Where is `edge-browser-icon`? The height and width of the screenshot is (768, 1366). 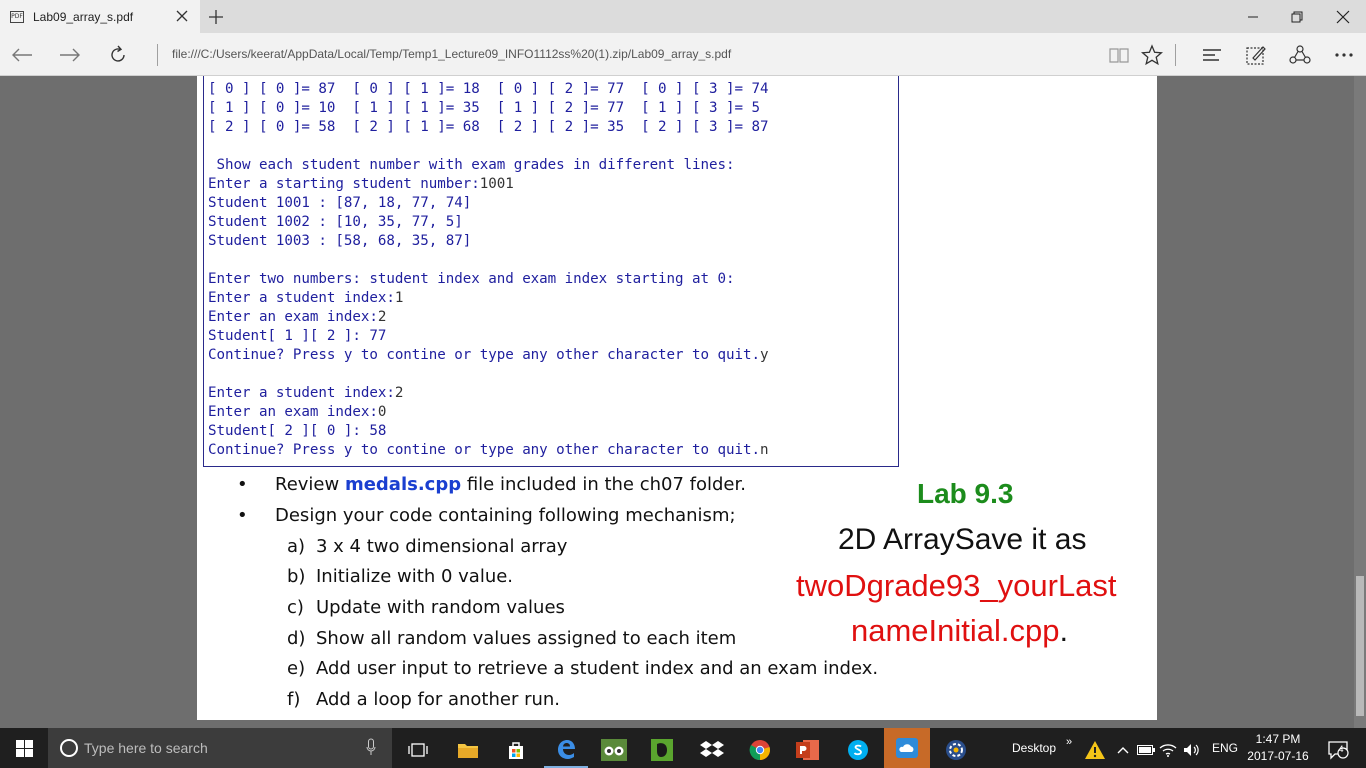
edge-browser-icon is located at coordinates (566, 750).